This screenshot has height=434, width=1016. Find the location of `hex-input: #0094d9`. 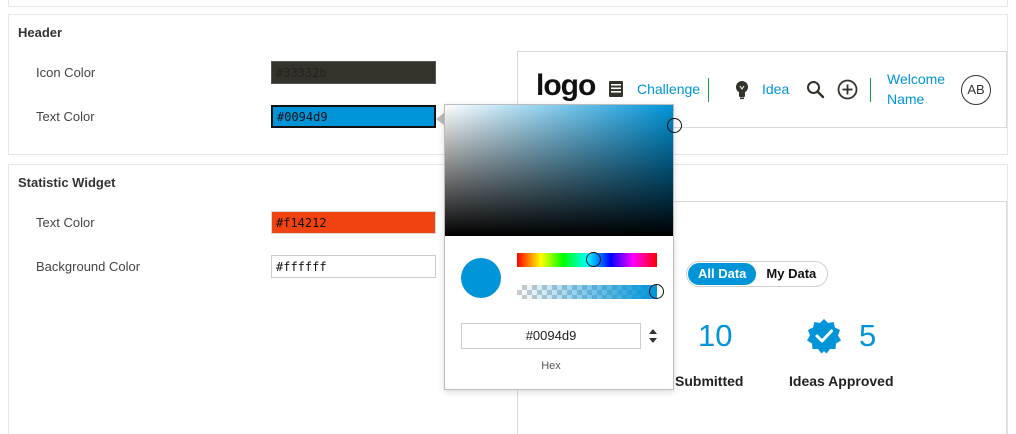

hex-input: #0094d9 is located at coordinates (551, 336).